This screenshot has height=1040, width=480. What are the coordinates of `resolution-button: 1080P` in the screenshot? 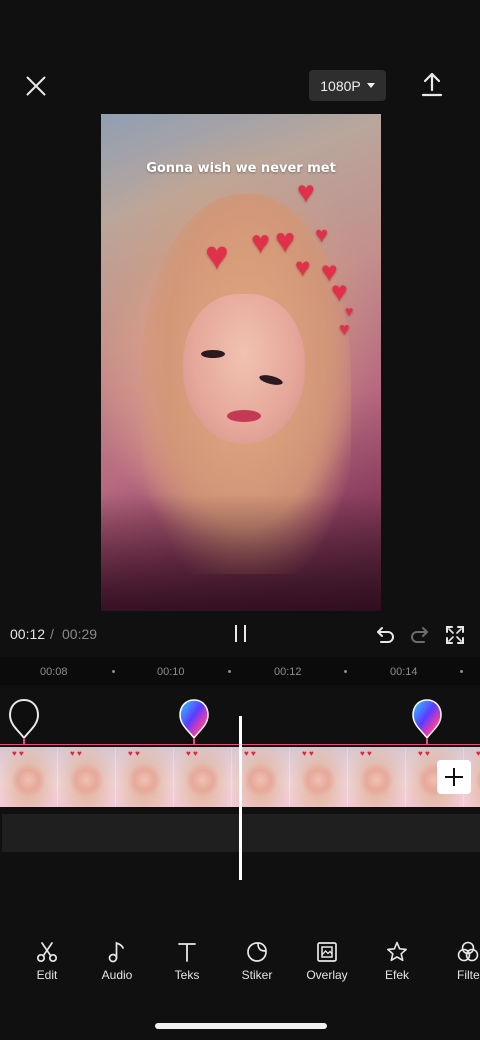 It's located at (347, 85).